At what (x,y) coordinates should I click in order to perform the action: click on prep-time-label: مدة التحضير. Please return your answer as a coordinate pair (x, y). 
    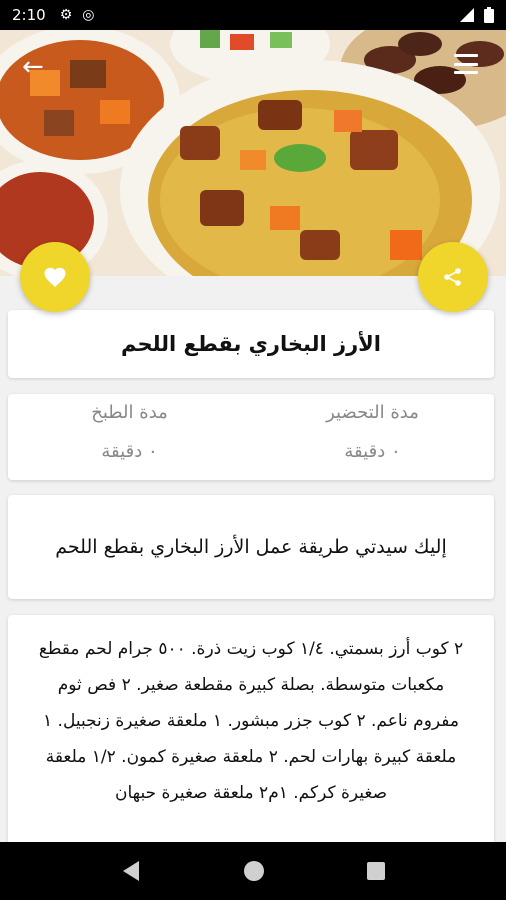
    Looking at the image, I should click on (372, 412).